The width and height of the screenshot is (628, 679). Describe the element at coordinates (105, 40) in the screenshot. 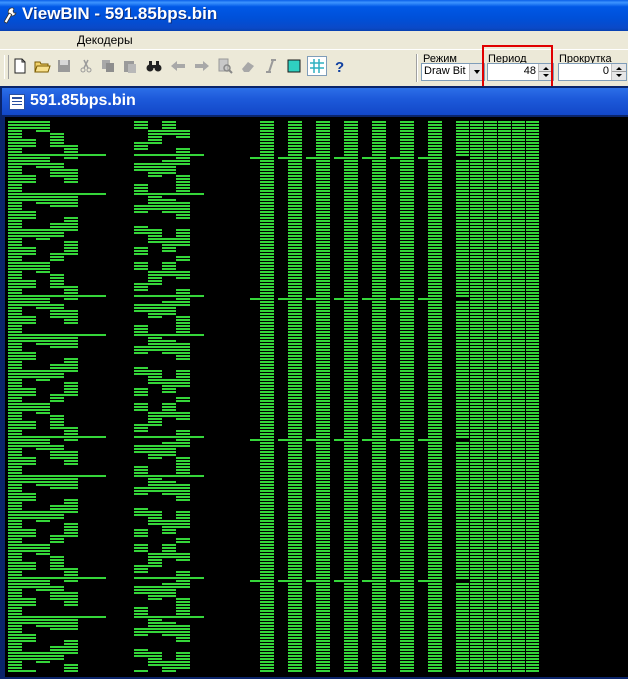

I see `menu-decoders: Декодеры` at that location.